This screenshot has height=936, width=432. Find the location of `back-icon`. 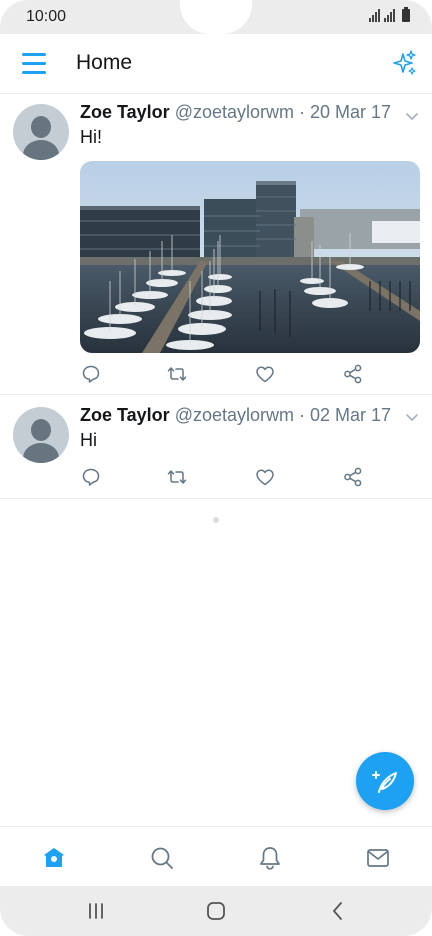

back-icon is located at coordinates (338, 911).